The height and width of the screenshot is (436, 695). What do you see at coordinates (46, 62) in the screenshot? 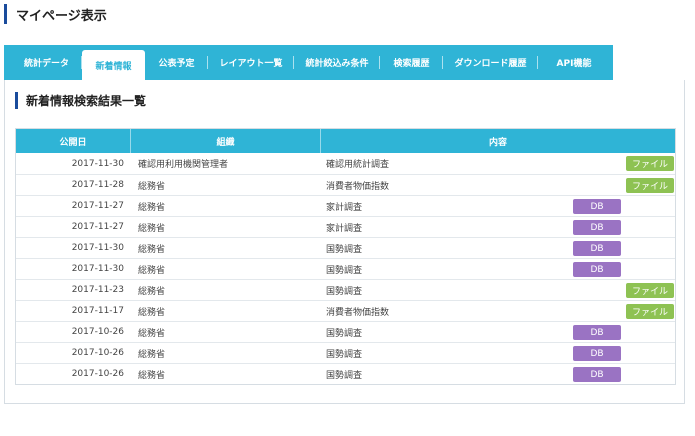
I see `tab-statistics-data: 統計データ` at bounding box center [46, 62].